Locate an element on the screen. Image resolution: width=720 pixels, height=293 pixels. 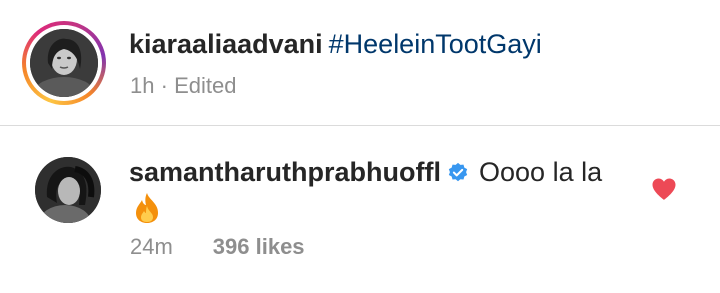
caption-text: kiaraaliaadvani #HeeleinTootGayi is located at coordinates (335, 44).